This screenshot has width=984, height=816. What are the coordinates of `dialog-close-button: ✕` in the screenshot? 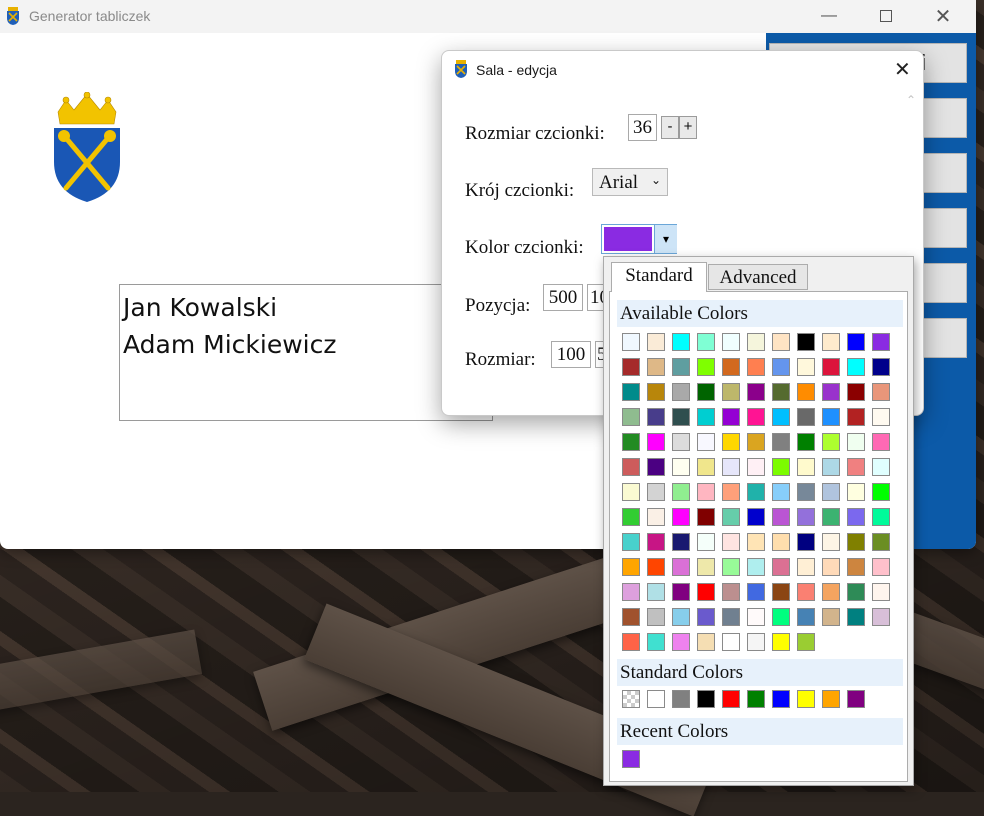 It's located at (902, 69).